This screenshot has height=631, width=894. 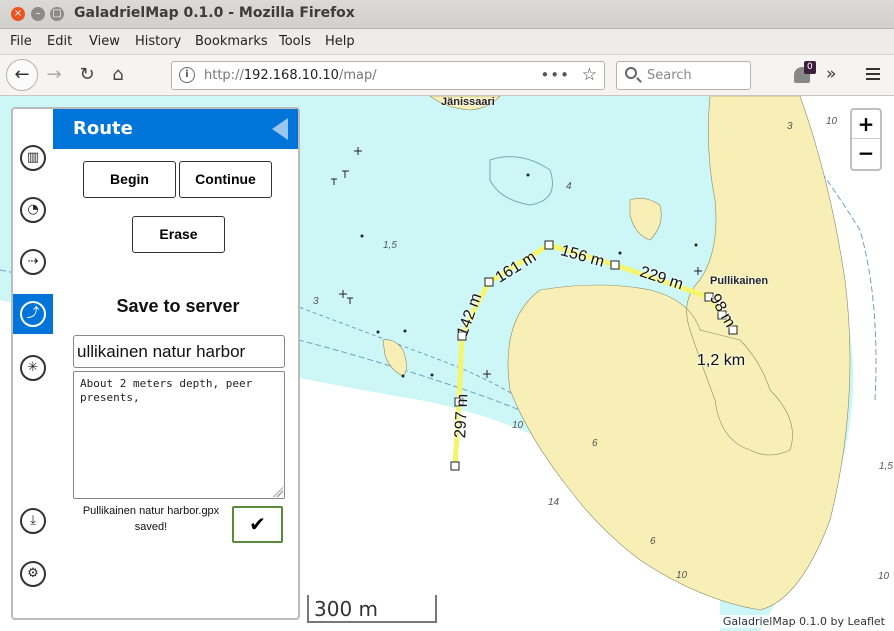 What do you see at coordinates (721, 360) in the screenshot?
I see `route-leg-label: 1,2 km` at bounding box center [721, 360].